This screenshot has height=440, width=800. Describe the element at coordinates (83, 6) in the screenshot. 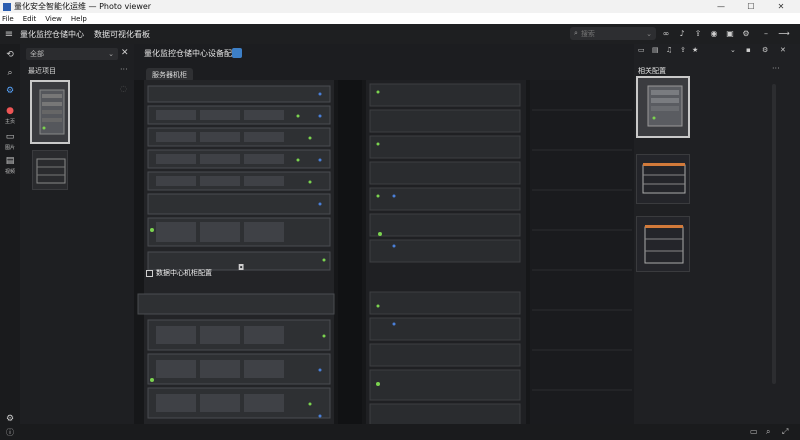

I see `window-title: 量化安全智能化运维 — Photo viewer` at that location.